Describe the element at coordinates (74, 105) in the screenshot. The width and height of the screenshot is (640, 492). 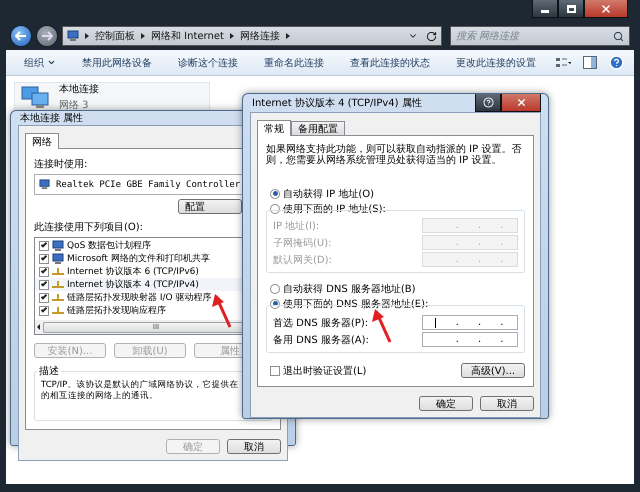
I see `connection-network: 网络 3` at that location.